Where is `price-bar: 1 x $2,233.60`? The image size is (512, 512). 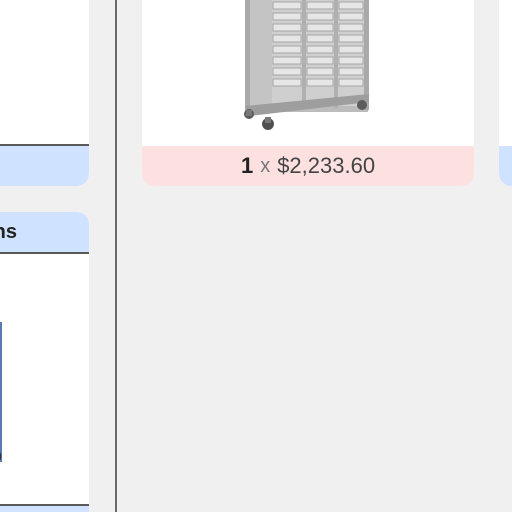 price-bar: 1 x $2,233.60 is located at coordinates (308, 166).